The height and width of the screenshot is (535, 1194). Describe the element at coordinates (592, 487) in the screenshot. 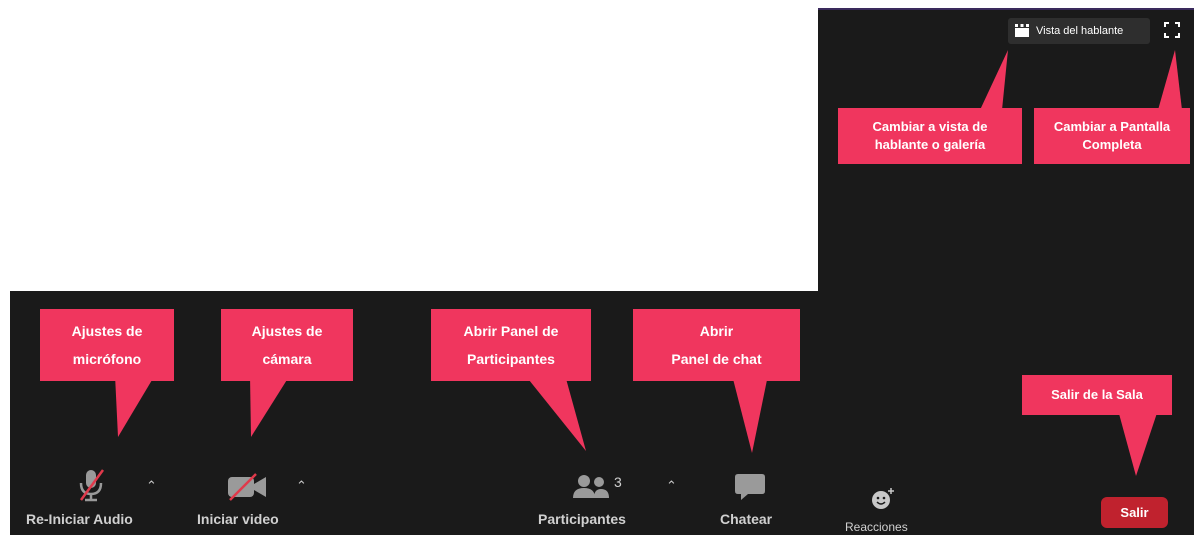

I see `participants-icon` at that location.